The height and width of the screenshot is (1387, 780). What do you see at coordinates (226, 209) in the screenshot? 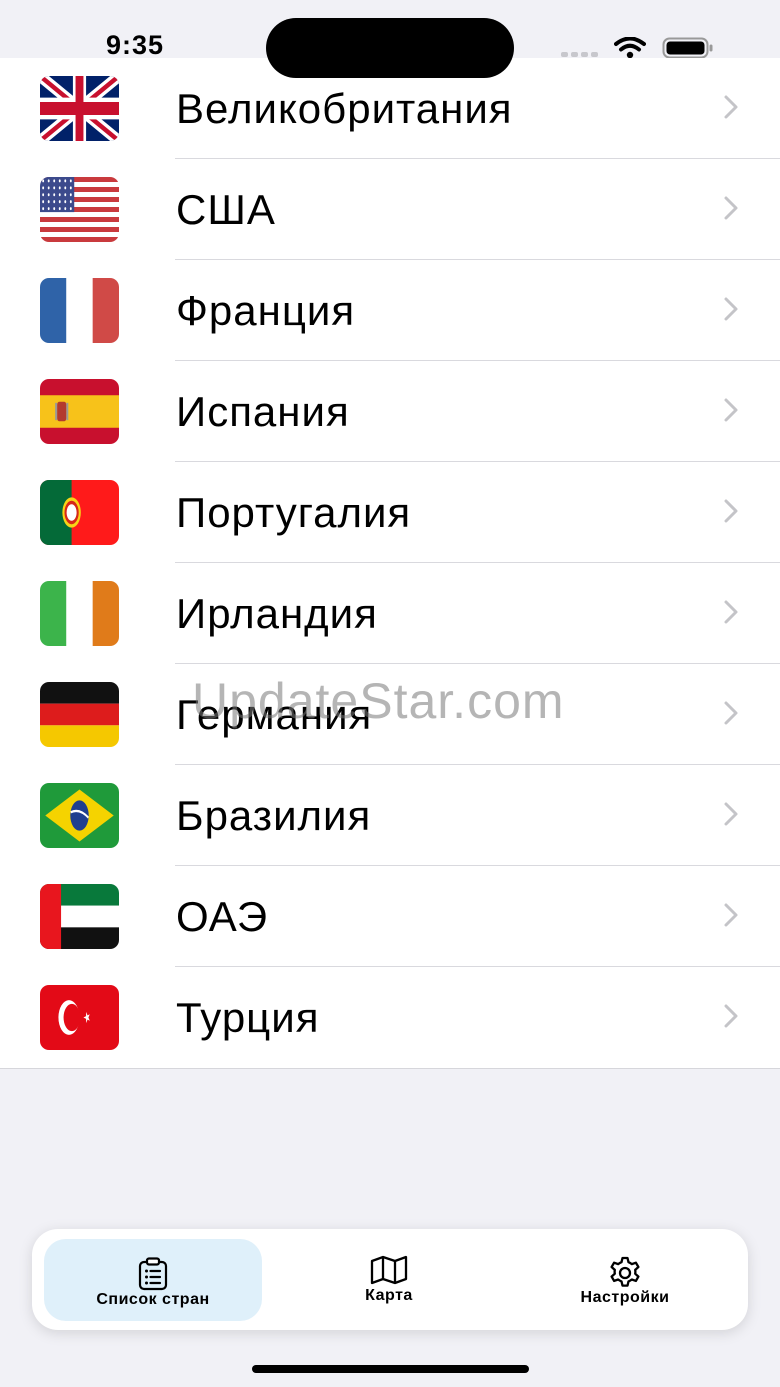
I see `country-name: США` at bounding box center [226, 209].